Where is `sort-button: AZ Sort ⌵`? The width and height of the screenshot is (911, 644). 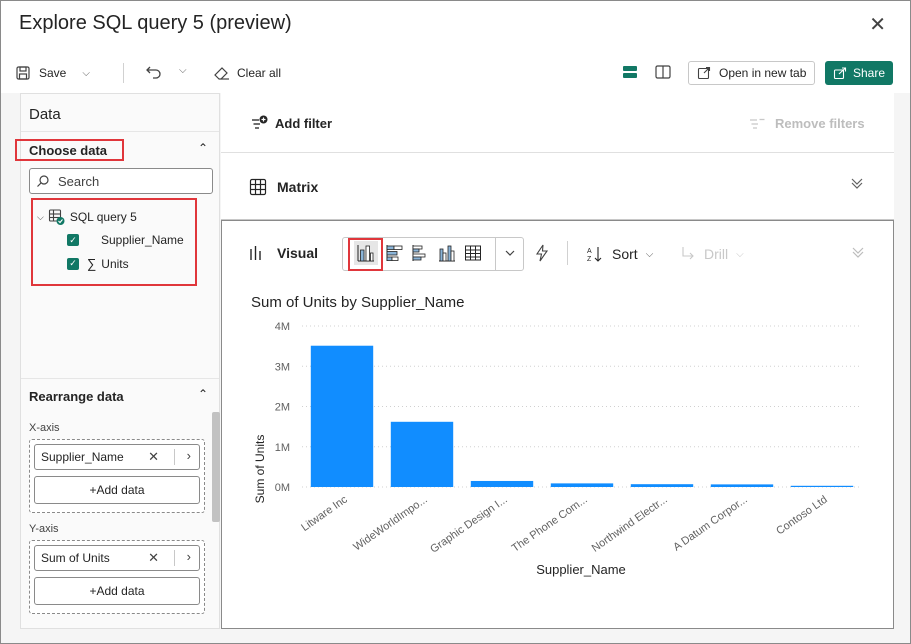
sort-button: AZ Sort ⌵ is located at coordinates (619, 254).